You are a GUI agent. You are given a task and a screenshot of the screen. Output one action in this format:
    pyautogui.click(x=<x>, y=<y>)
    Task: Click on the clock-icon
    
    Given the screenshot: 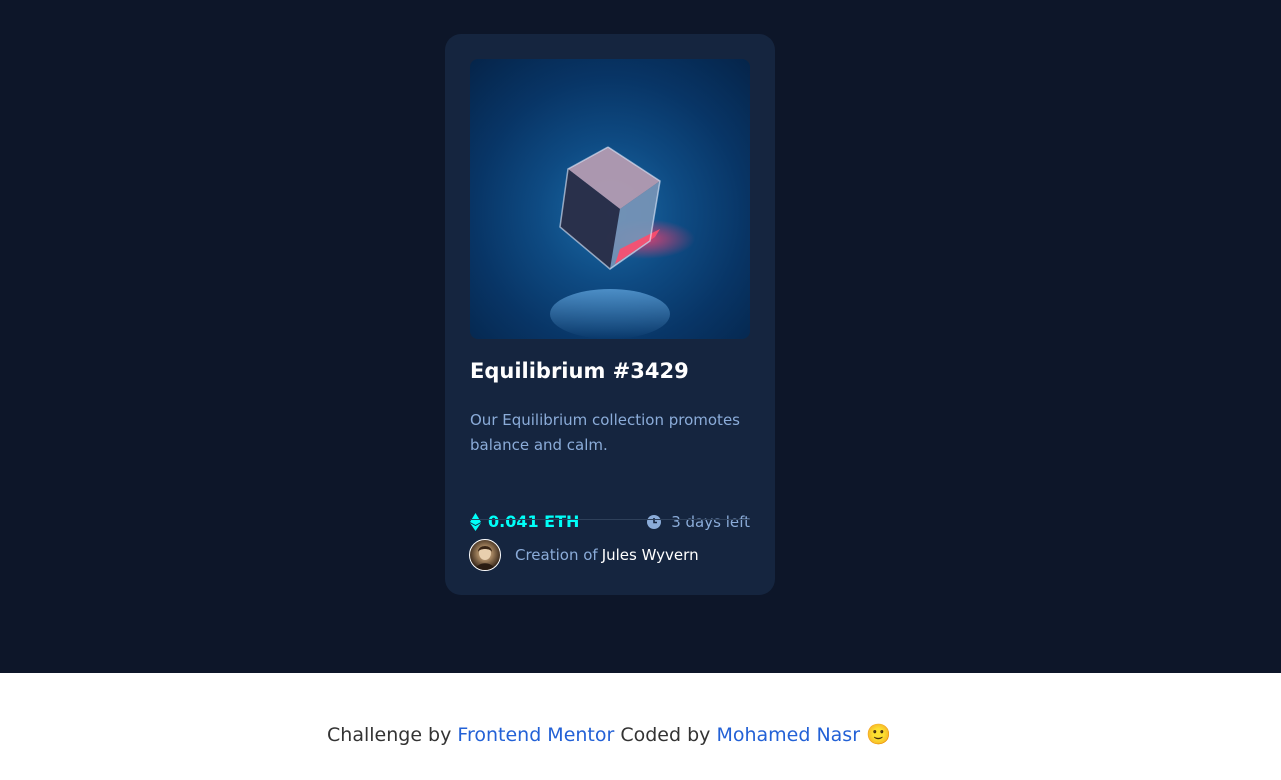 What is the action you would take?
    pyautogui.click(x=654, y=522)
    